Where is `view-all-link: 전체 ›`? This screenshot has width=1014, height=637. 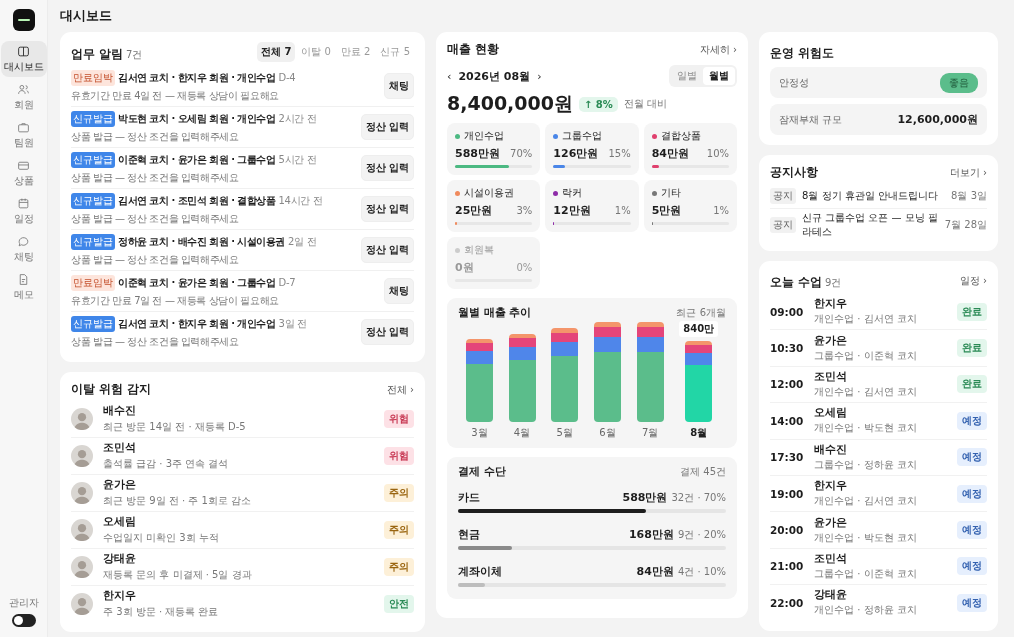 view-all-link: 전체 › is located at coordinates (400, 389).